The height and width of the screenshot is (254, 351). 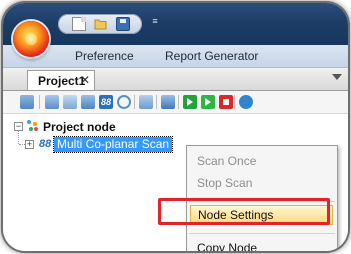 What do you see at coordinates (227, 246) in the screenshot?
I see `menu-item-label: Copy Node` at bounding box center [227, 246].